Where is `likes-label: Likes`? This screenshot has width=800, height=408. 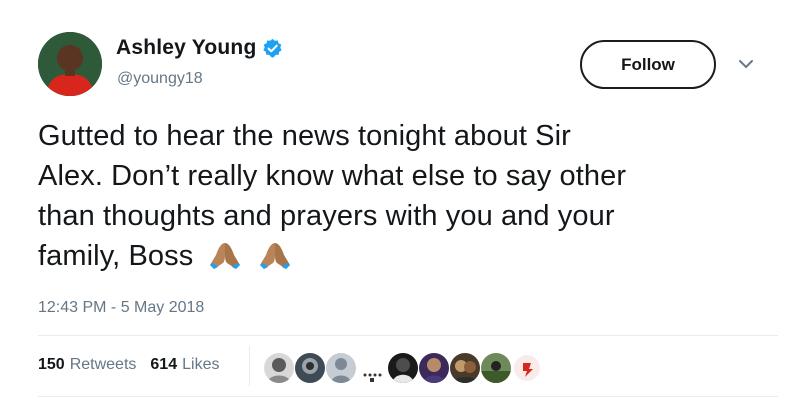 likes-label: Likes is located at coordinates (201, 364).